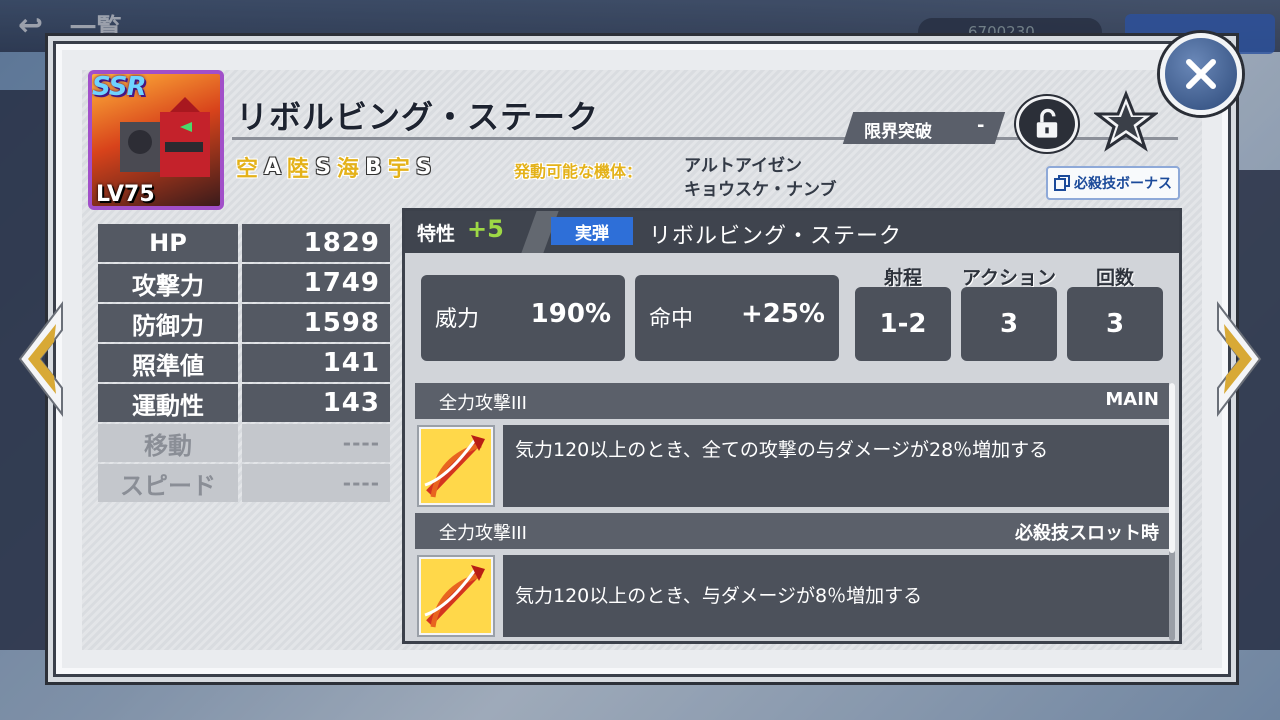  Describe the element at coordinates (418, 117) in the screenshot. I see `weapon-name: リボルビング・ステーク` at that location.